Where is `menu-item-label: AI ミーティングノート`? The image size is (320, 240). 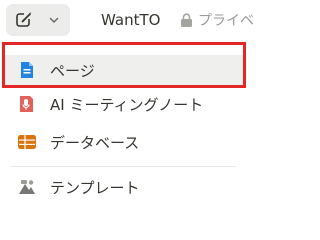
menu-item-label: AI ミーティングノート is located at coordinates (127, 104).